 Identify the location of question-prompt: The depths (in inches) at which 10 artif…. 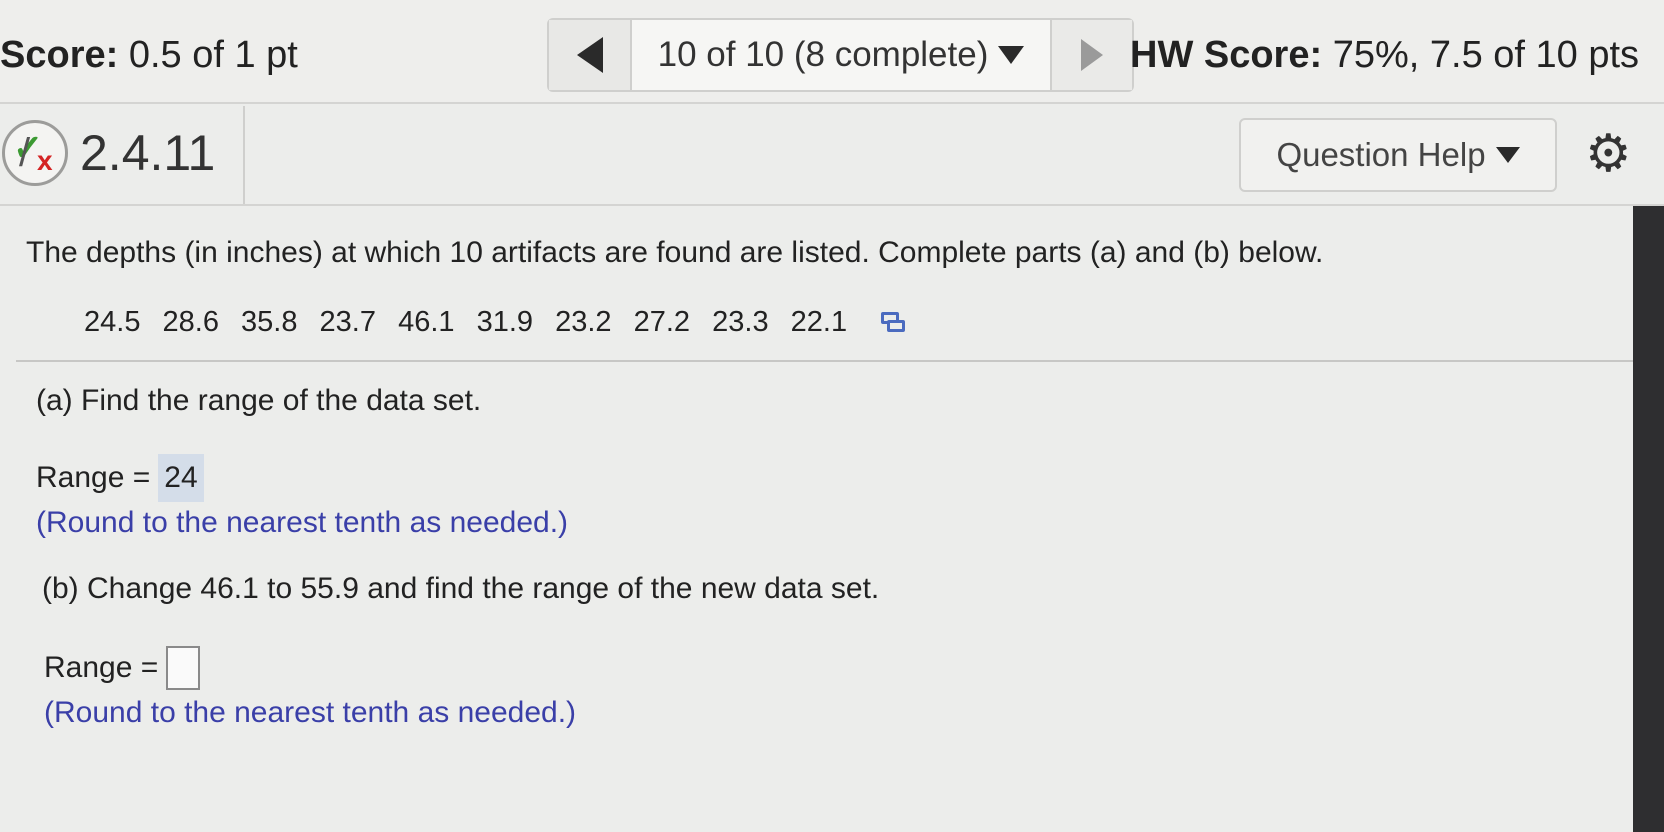
(675, 252).